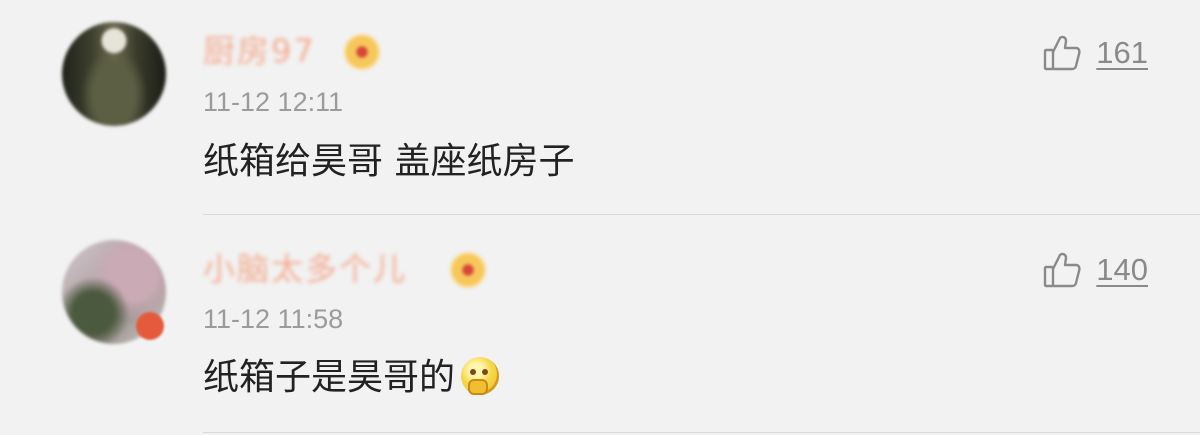 The height and width of the screenshot is (435, 1200). I want to click on comment-text: 纸箱子是昊哥的, so click(351, 378).